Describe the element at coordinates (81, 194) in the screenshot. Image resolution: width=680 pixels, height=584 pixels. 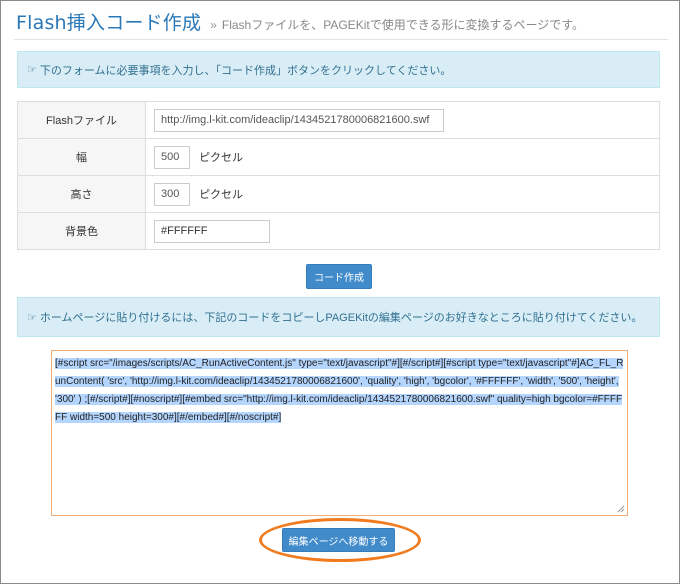
I see `height-label: 高さ` at that location.